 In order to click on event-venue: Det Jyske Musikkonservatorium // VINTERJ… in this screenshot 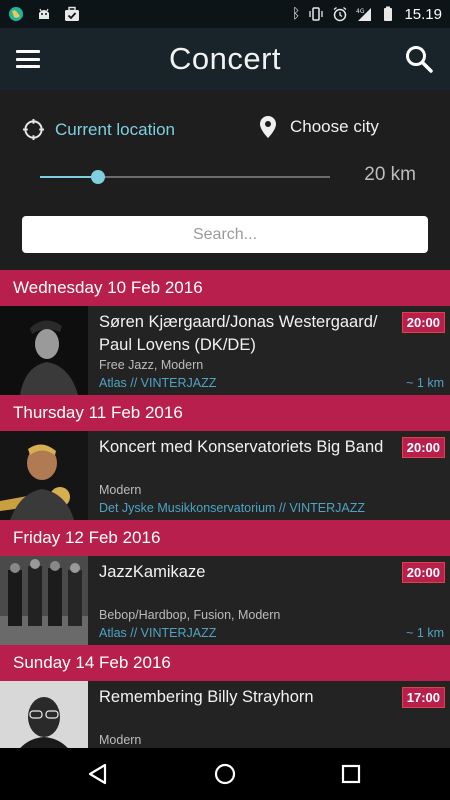, I will do `click(232, 508)`.